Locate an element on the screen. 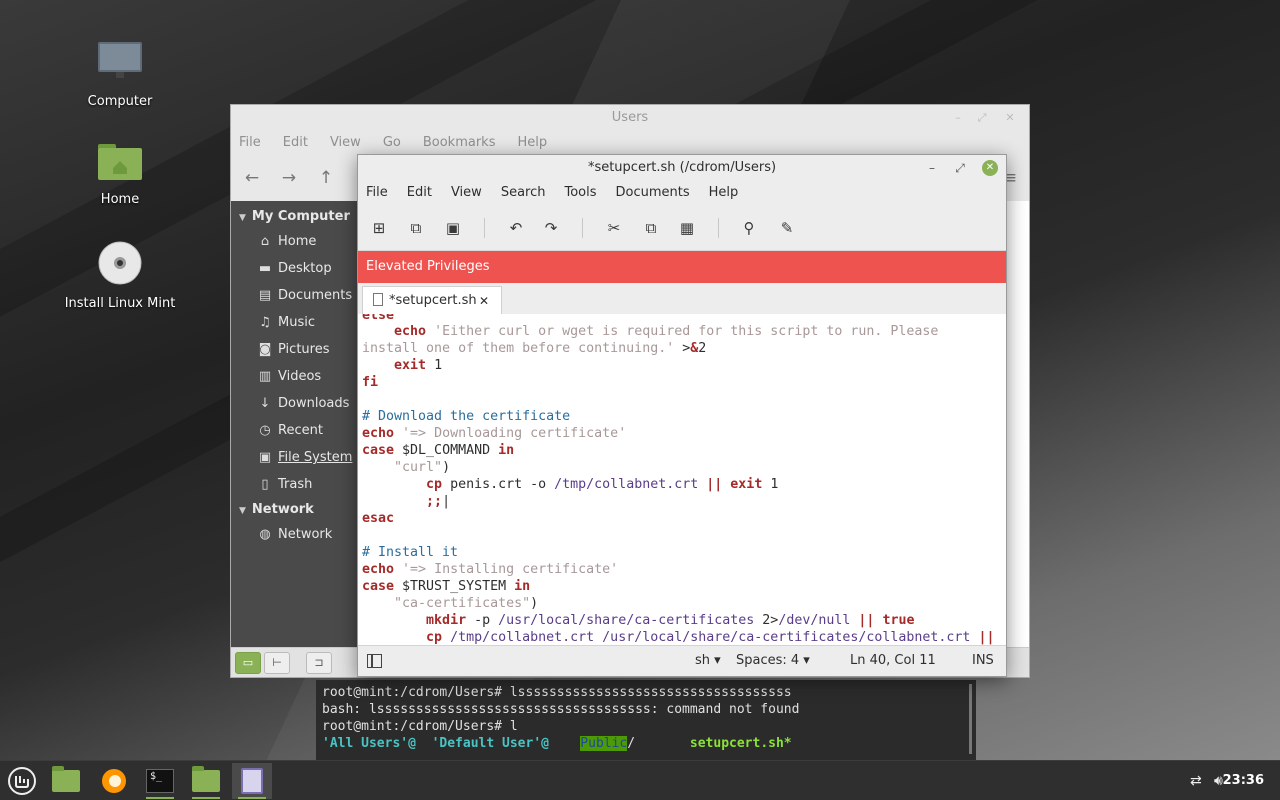 The width and height of the screenshot is (1280, 800). forward-arrow-icon: → is located at coordinates (289, 178).